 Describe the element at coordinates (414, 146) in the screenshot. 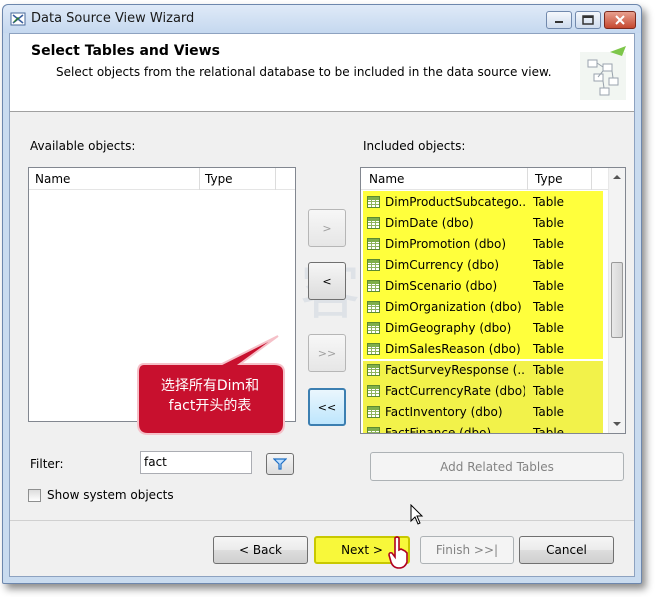

I see `included-objects-label: Included objects:` at that location.